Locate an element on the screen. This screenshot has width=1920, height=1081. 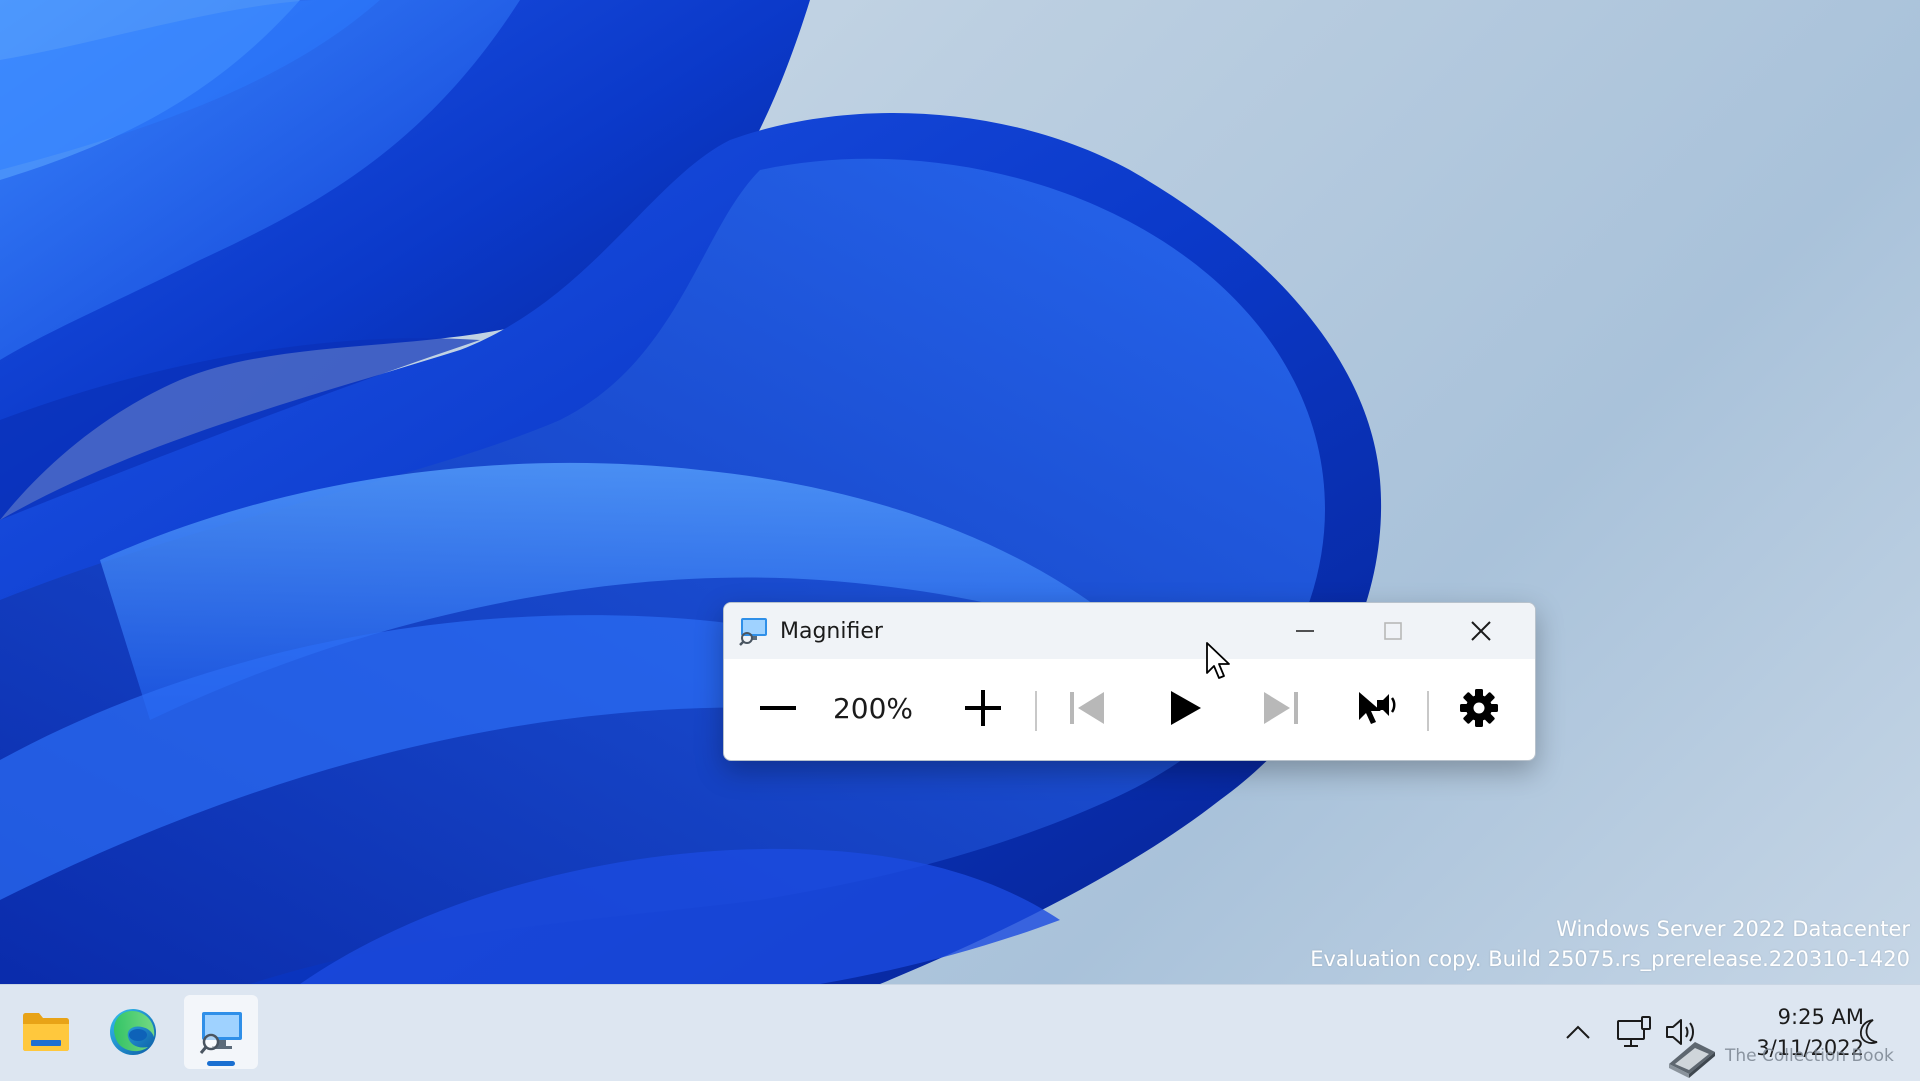
close-icon is located at coordinates (1481, 631).